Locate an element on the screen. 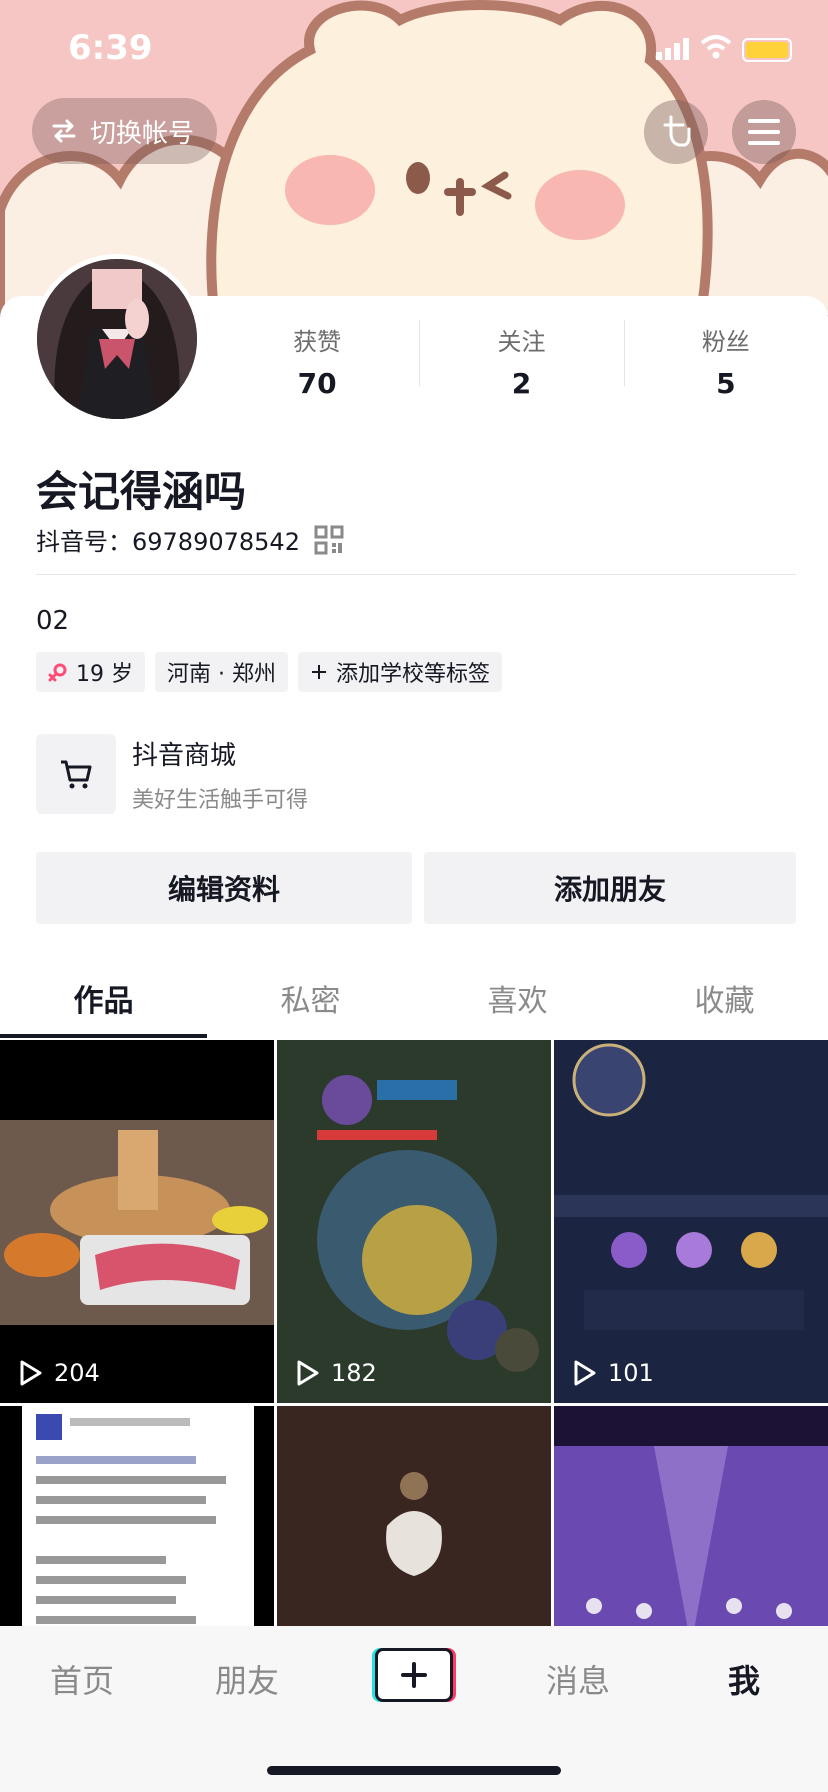 The image size is (828, 1792). tab-likes: 喜欢 is located at coordinates (517, 993).